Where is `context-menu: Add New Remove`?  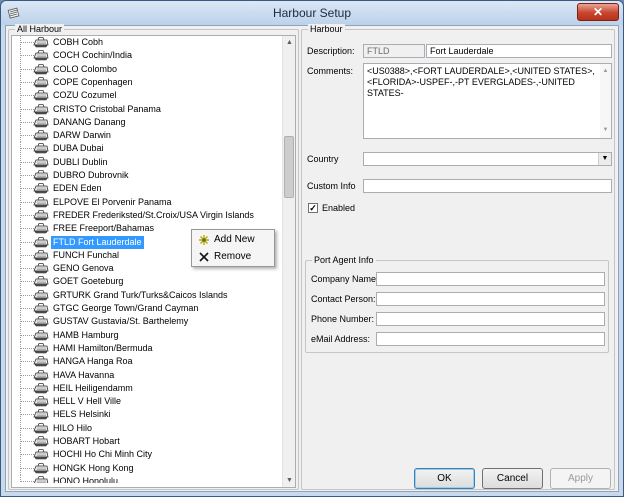 context-menu: Add New Remove is located at coordinates (233, 248).